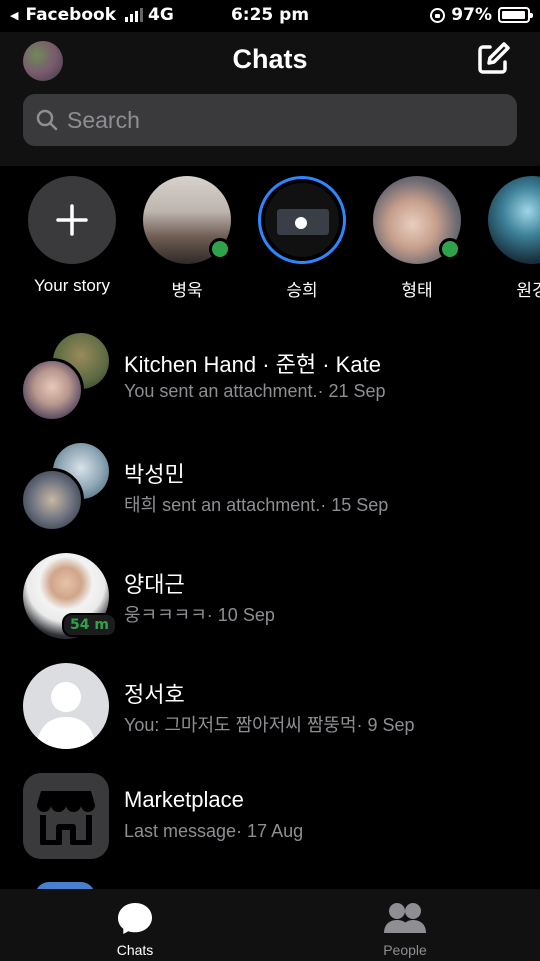 This screenshot has height=961, width=540. Describe the element at coordinates (277, 120) in the screenshot. I see `search-input` at that location.